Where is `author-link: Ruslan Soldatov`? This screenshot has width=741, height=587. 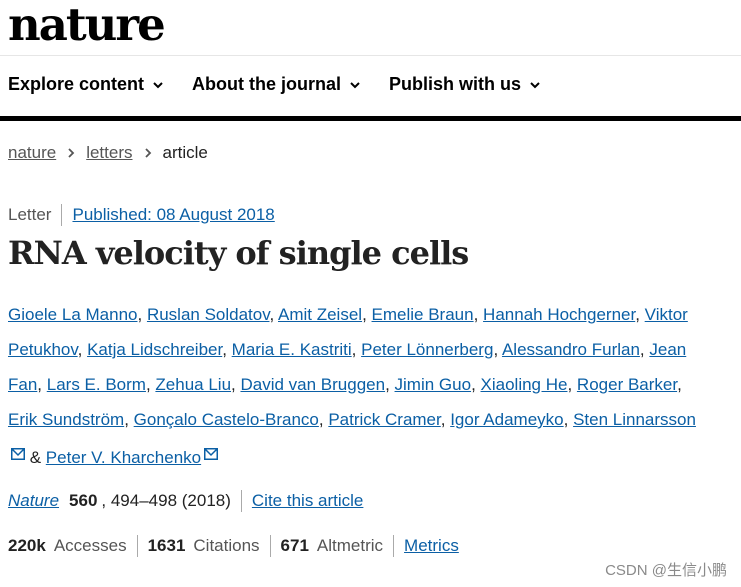 author-link: Ruslan Soldatov is located at coordinates (208, 314).